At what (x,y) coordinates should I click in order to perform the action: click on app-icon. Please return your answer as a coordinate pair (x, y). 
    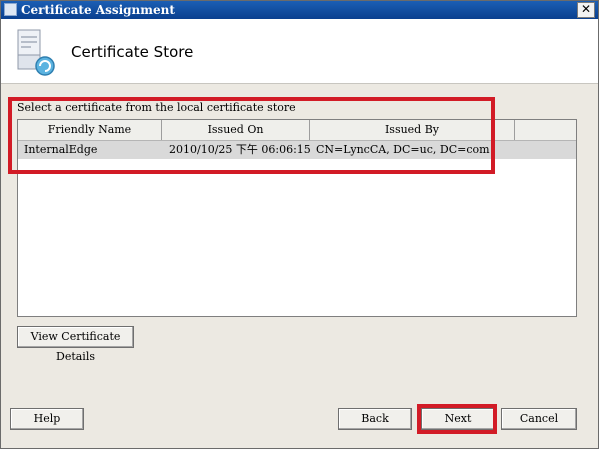
    Looking at the image, I should click on (10, 9).